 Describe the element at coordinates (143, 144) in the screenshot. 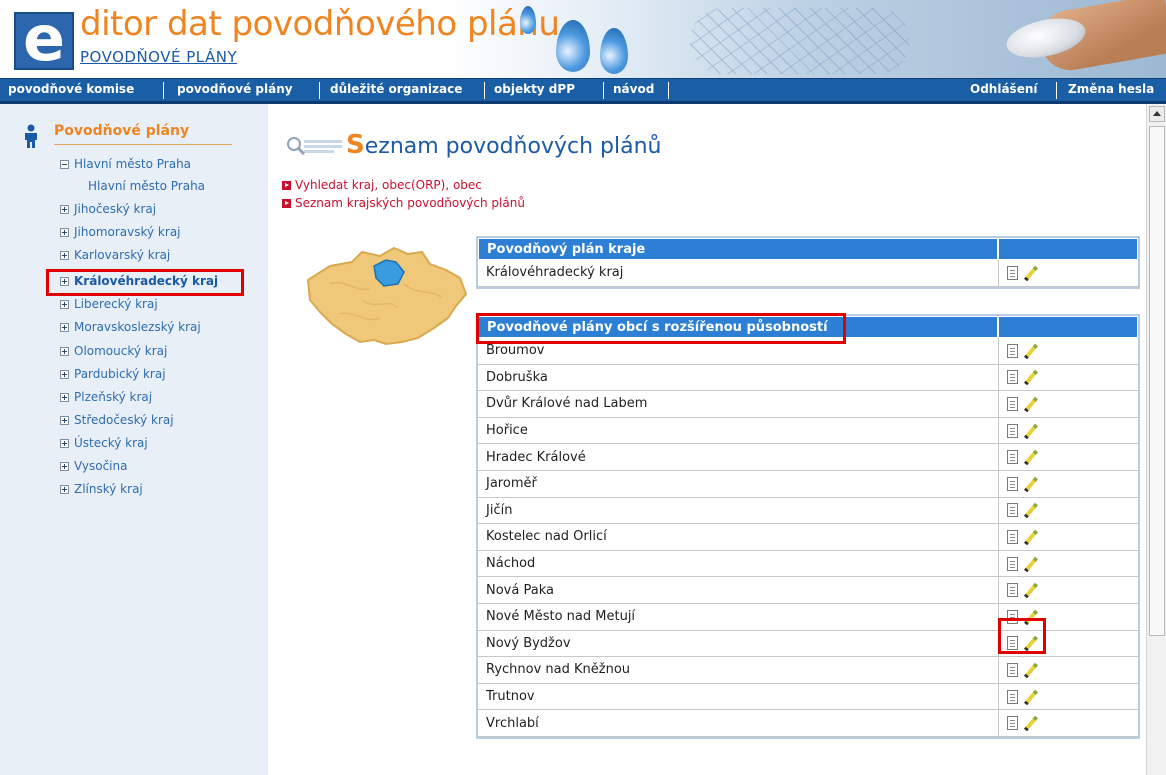

I see `sidebar-divider` at that location.